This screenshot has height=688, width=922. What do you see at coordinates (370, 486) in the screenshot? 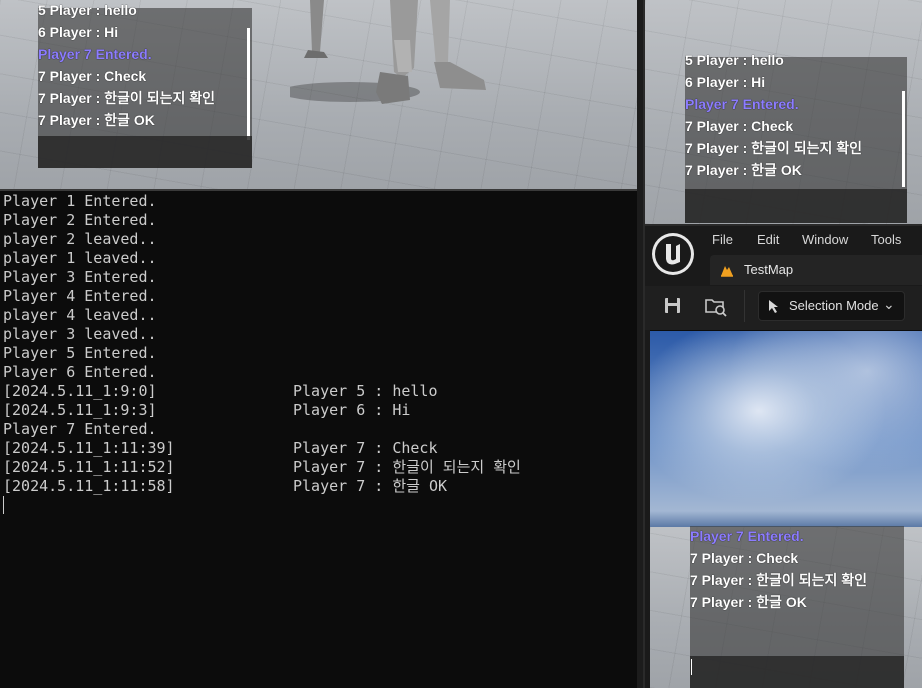
I see `console-line-message: Player 7 : 한글 OK` at bounding box center [370, 486].